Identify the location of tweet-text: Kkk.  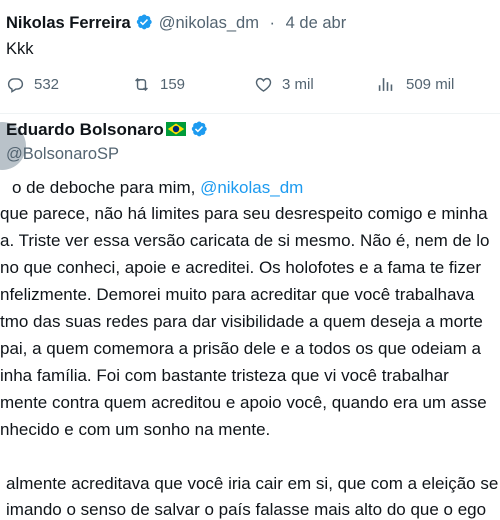
(20, 49).